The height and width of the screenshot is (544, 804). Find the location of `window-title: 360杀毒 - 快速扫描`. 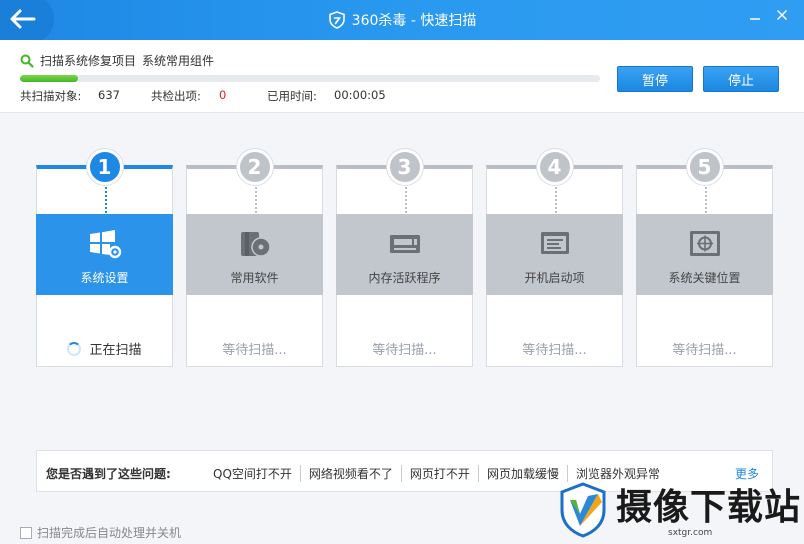

window-title: 360杀毒 - 快速扫描 is located at coordinates (414, 21).